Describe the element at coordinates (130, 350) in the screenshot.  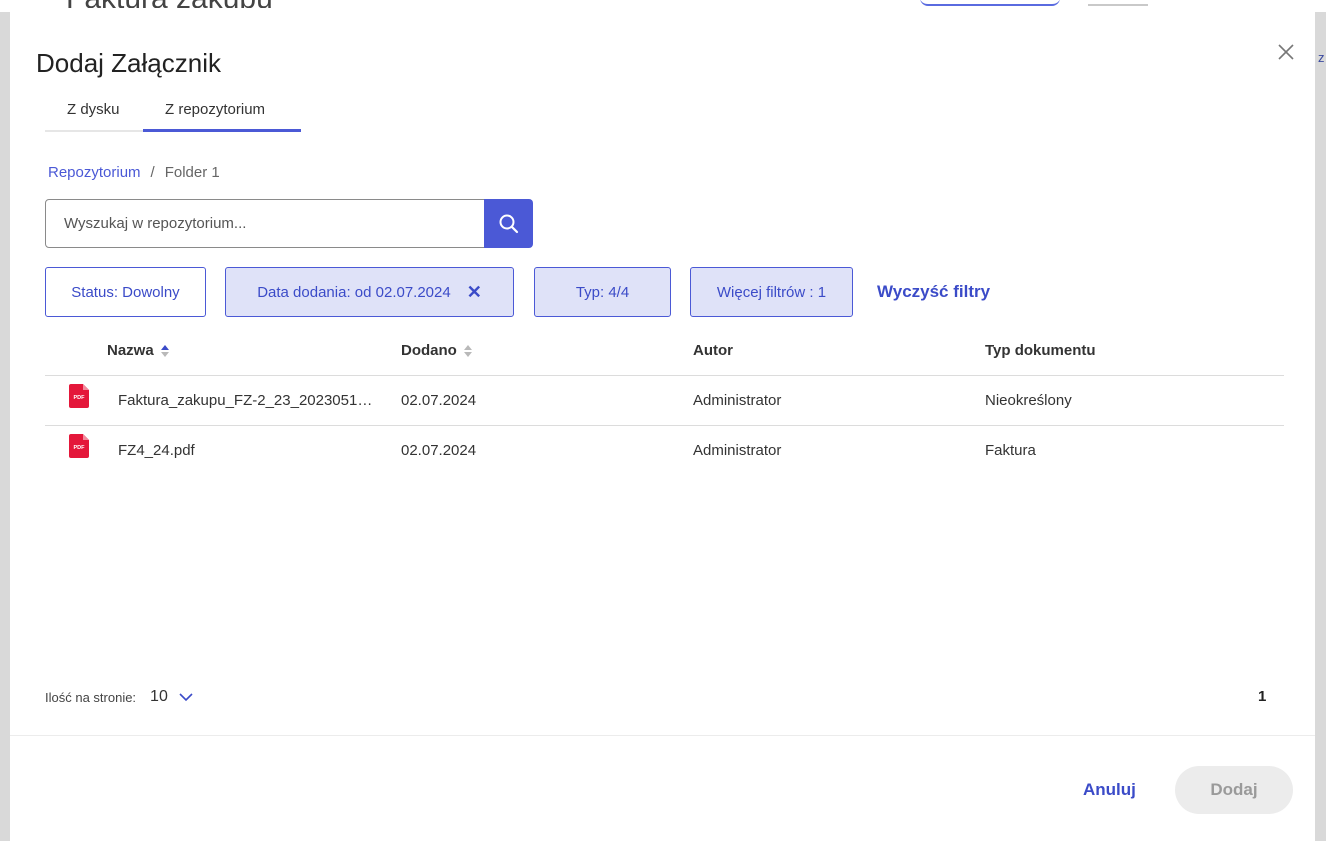
I see `column-header-label: Nazwa` at that location.